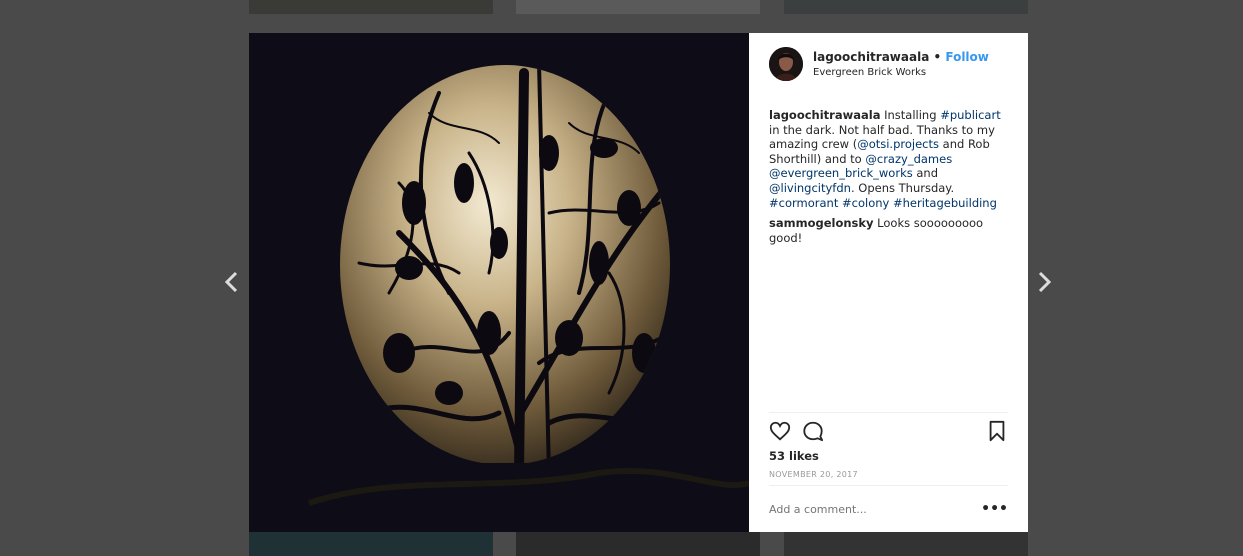 The image size is (1243, 556). Describe the element at coordinates (794, 456) in the screenshot. I see `like-count: 53 likes` at that location.